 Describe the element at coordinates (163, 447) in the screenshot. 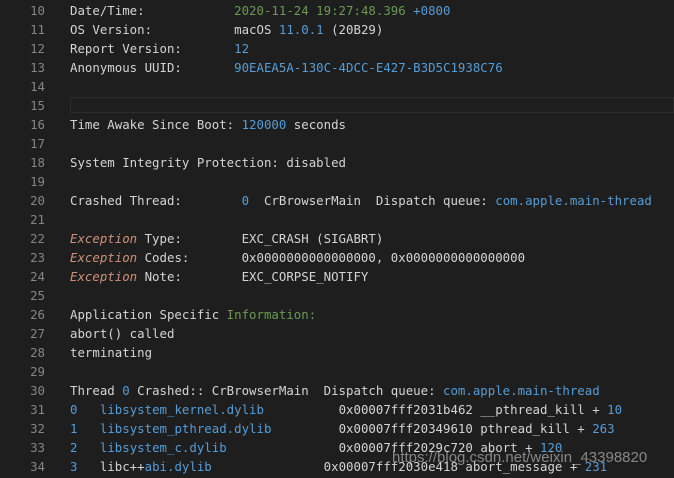

I see `code-token: libsystem_c.dylib` at that location.